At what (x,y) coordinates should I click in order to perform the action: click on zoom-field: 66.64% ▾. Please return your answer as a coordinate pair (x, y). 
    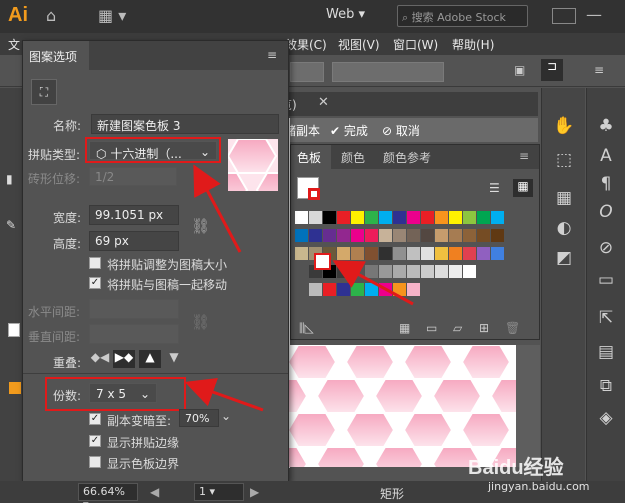
    Looking at the image, I should click on (108, 493).